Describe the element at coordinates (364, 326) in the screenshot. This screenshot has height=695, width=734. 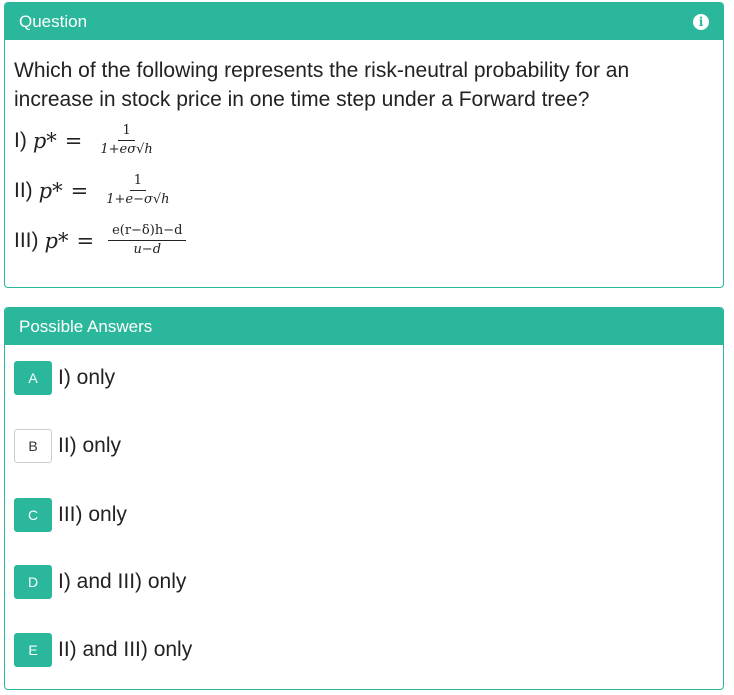
I see `answers-header: Possible Answers` at that location.